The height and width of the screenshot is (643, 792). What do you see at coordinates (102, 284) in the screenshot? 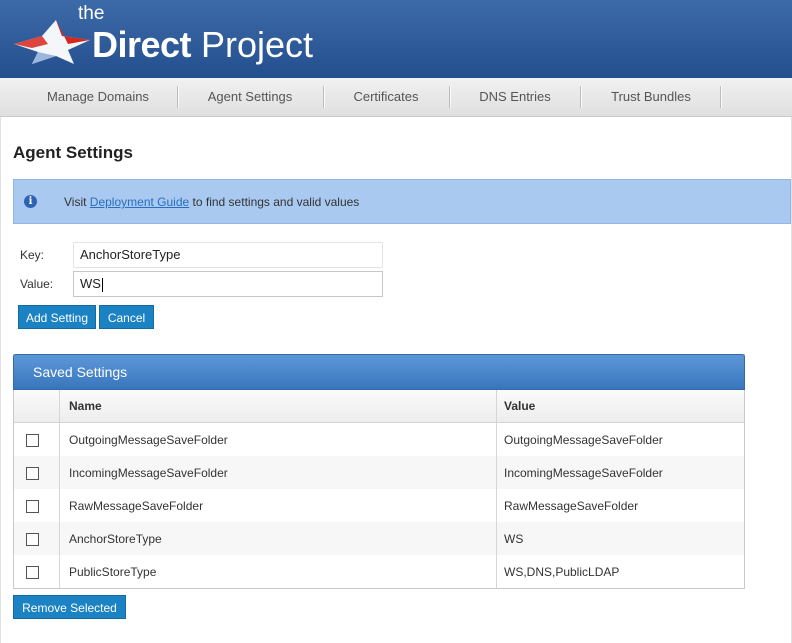
I see `text-cursor` at bounding box center [102, 284].